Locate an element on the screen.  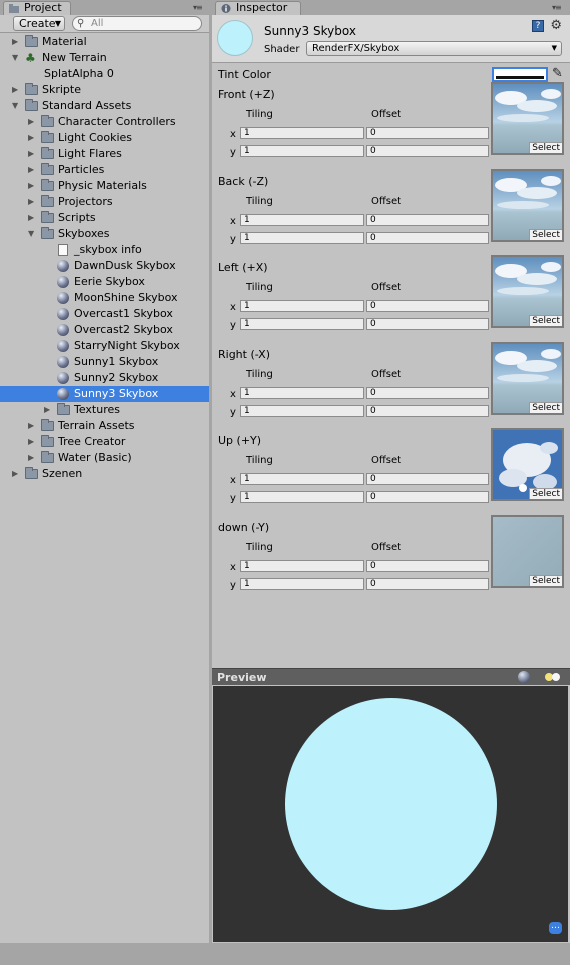
tree-item-label: Character Controllers is located at coordinates (117, 121).